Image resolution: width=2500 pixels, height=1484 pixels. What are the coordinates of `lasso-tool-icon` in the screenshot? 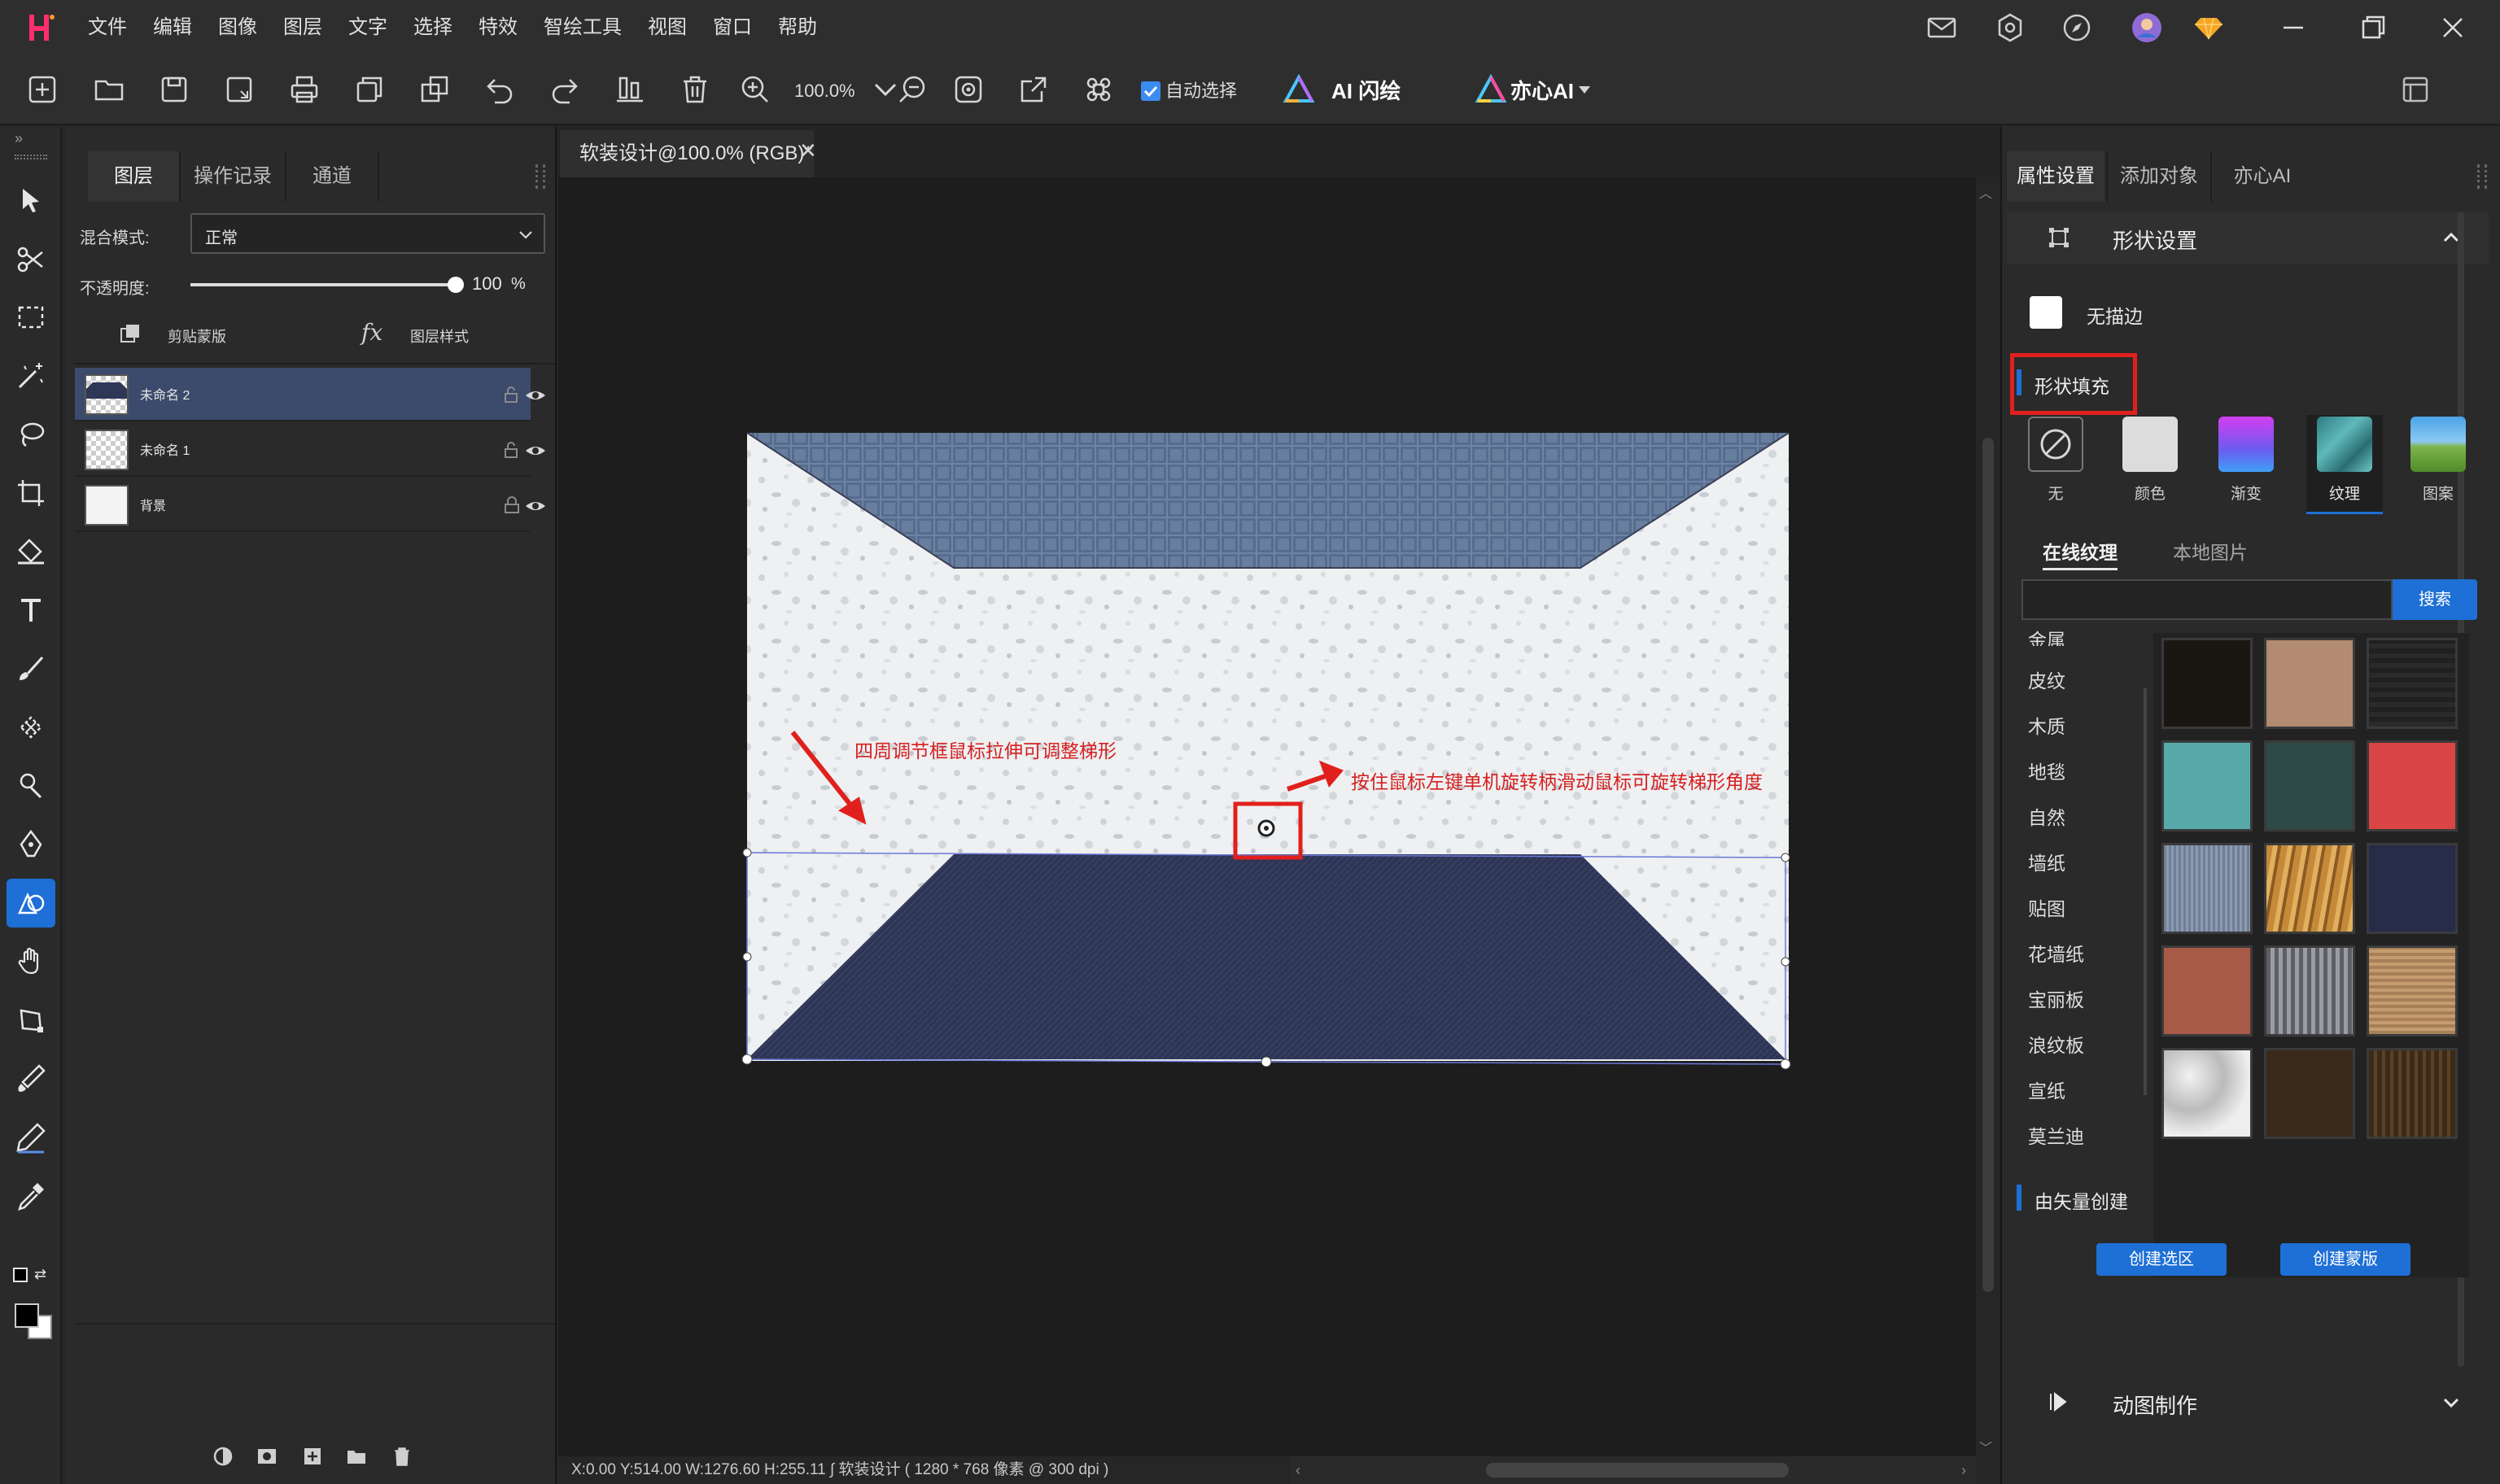 It's located at (31, 435).